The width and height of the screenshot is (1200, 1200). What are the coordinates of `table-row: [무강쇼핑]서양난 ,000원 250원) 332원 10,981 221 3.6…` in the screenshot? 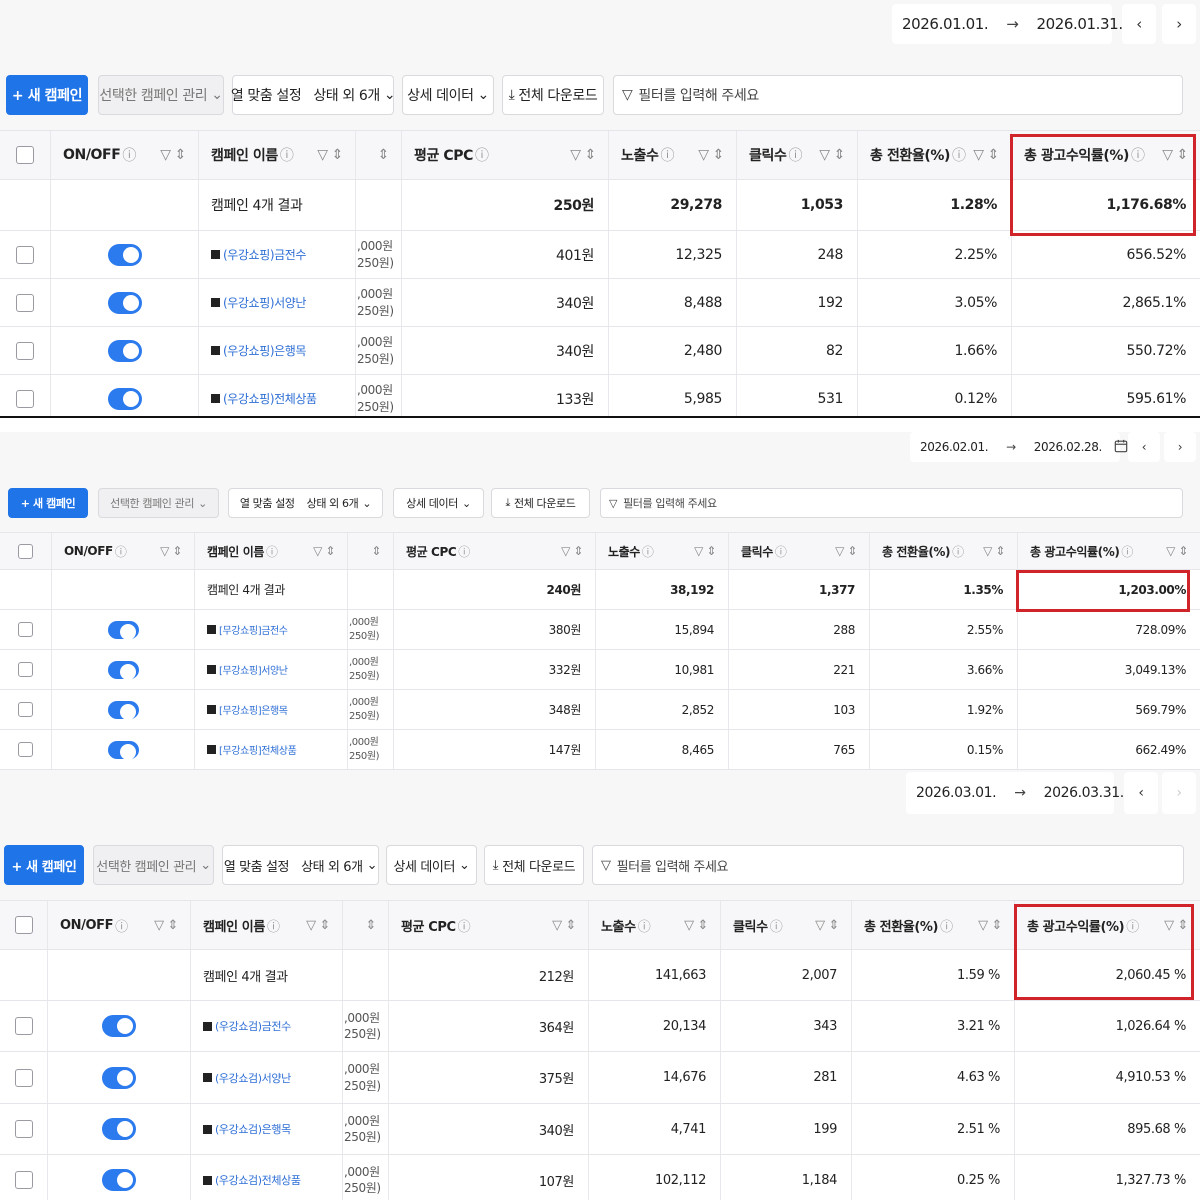 It's located at (600, 670).